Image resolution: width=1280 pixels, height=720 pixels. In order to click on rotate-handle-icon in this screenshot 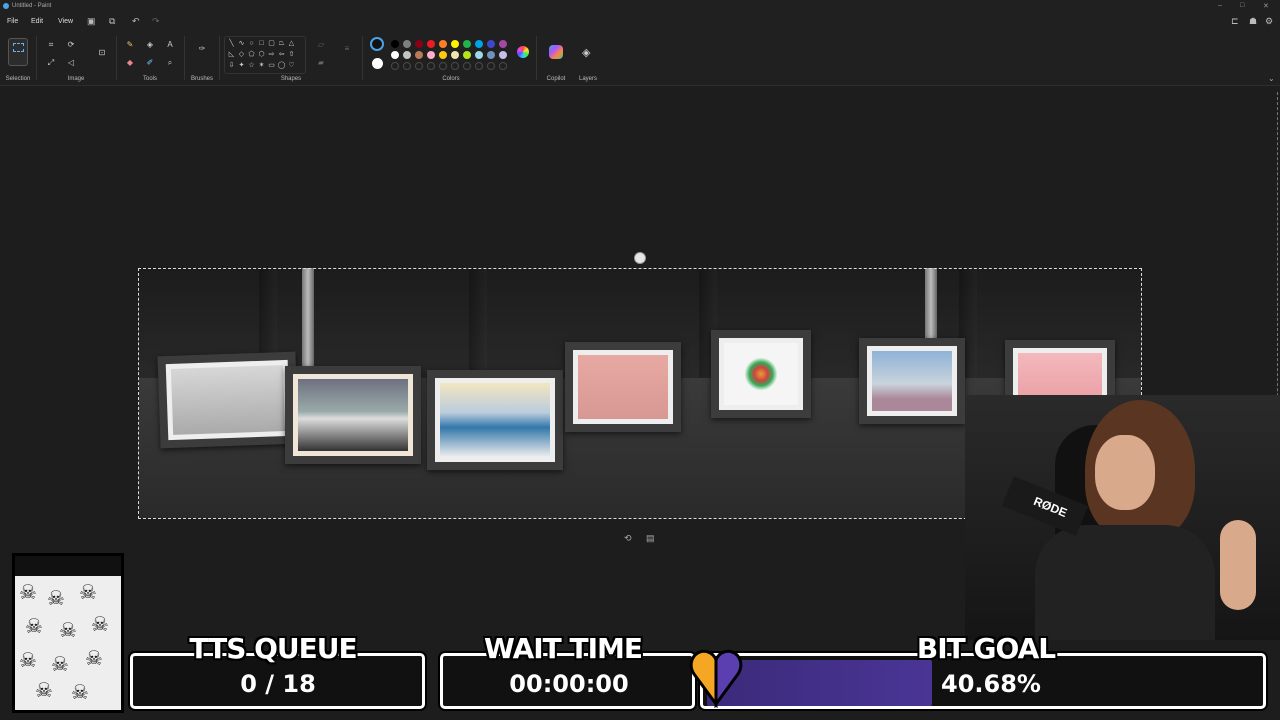, I will do `click(640, 258)`.